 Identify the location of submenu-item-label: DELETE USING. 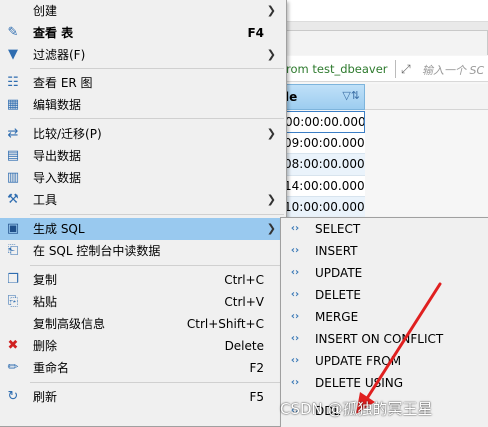
(359, 383).